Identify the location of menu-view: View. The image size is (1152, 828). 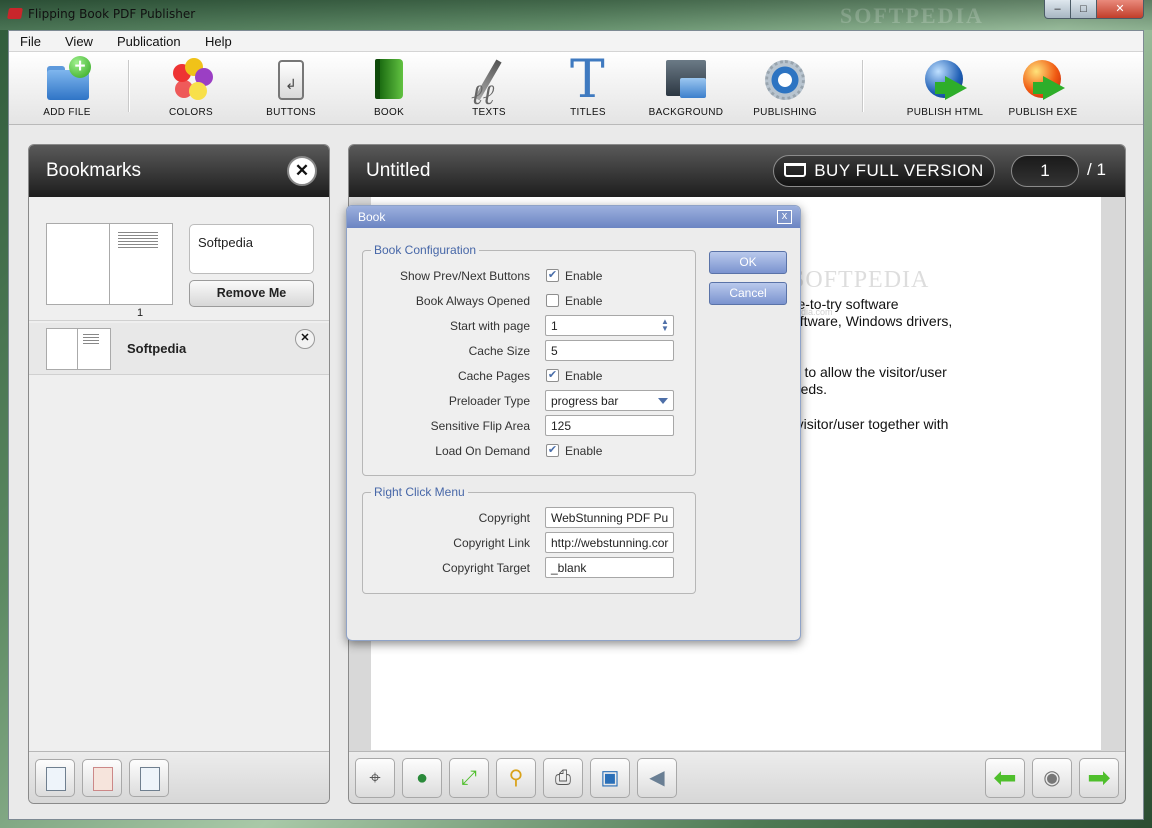
(79, 41).